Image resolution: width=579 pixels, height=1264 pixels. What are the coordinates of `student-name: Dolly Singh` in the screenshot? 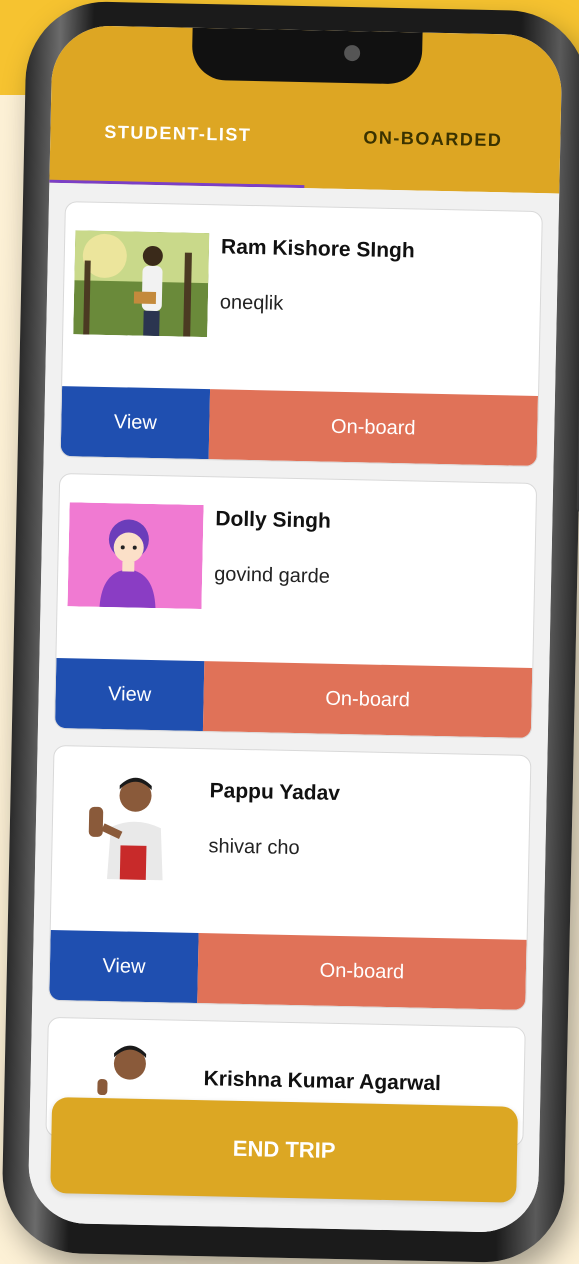 It's located at (273, 520).